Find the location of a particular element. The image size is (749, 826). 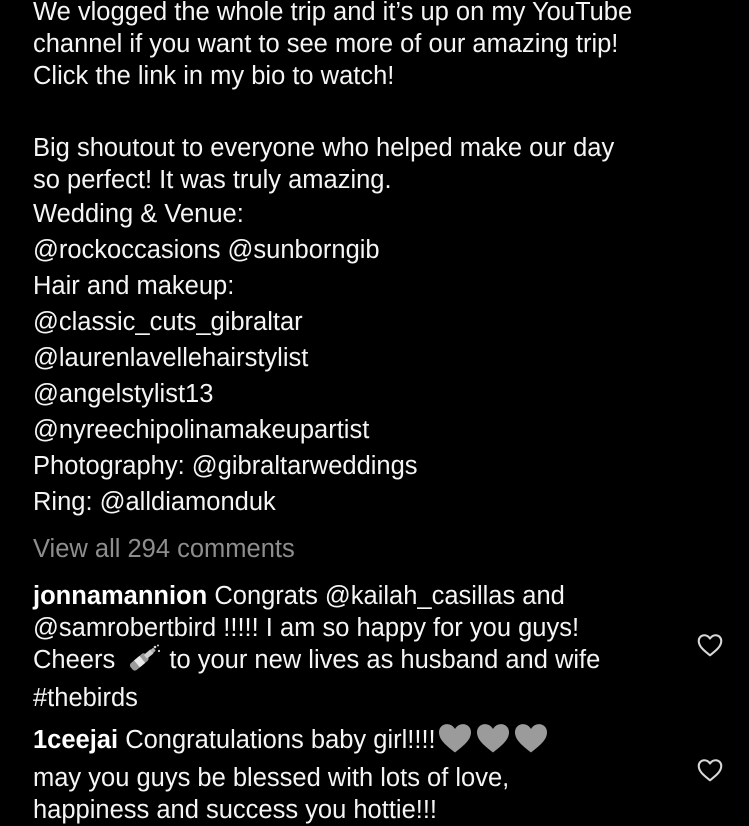

champagne-bottle-emoji is located at coordinates (142, 663).